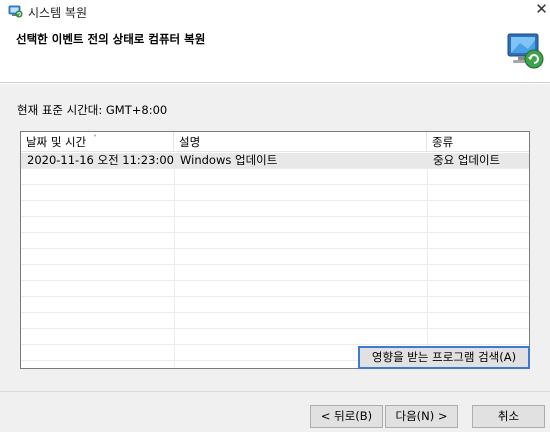  I want to click on scan-affected-programs-button: 영향을 받는 프로그램 검색(A), so click(444, 357).